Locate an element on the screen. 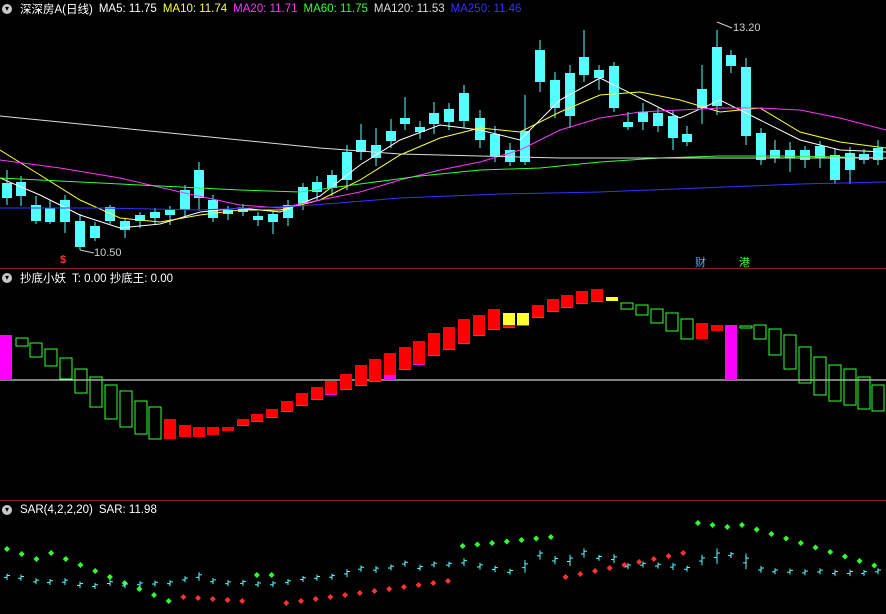 Image resolution: width=886 pixels, height=614 pixels. ind2-values: SAR: 11.98 is located at coordinates (127, 510).